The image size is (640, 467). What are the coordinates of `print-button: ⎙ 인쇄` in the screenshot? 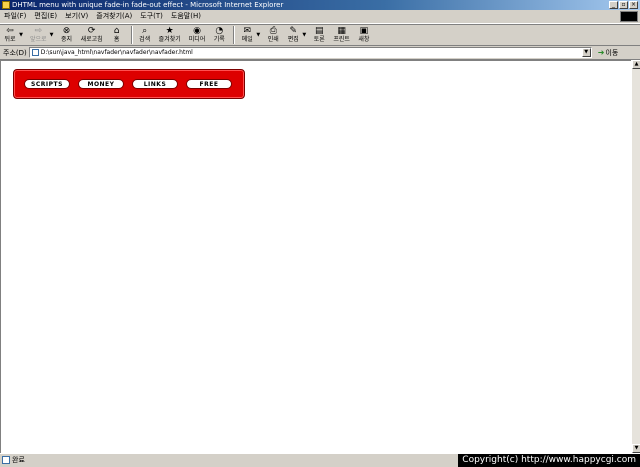 It's located at (273, 35).